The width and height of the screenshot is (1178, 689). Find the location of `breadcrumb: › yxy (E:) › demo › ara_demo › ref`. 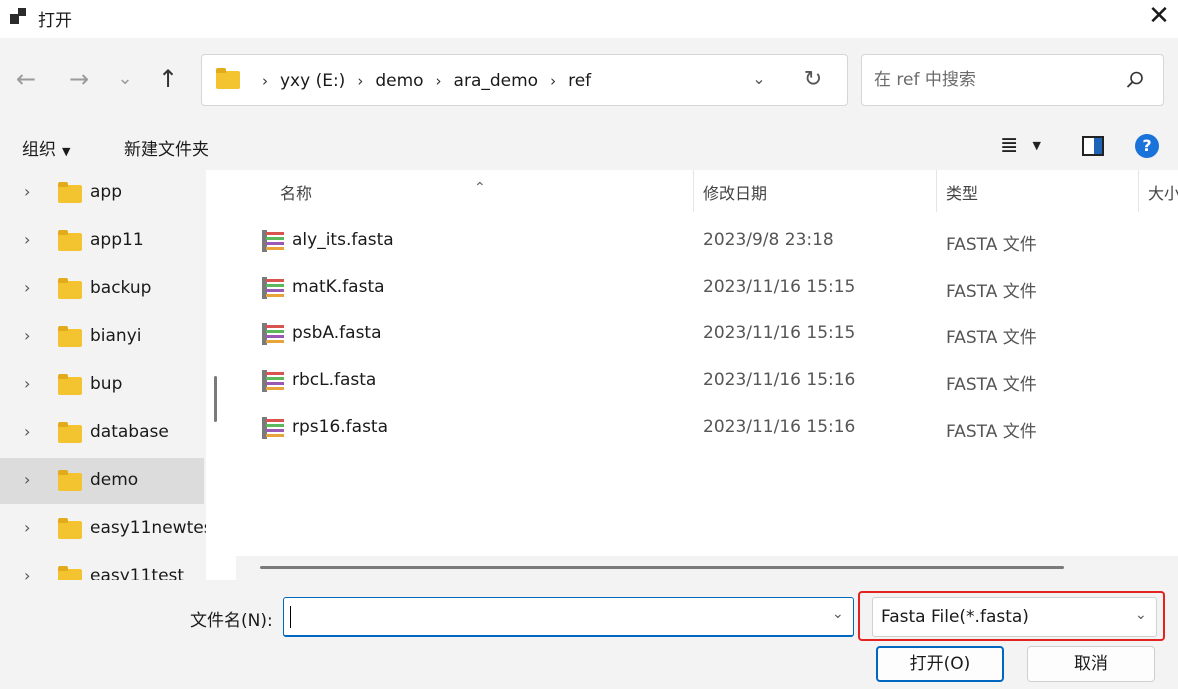

breadcrumb: › yxy (E:) › demo › ara_demo › ref is located at coordinates (420, 81).